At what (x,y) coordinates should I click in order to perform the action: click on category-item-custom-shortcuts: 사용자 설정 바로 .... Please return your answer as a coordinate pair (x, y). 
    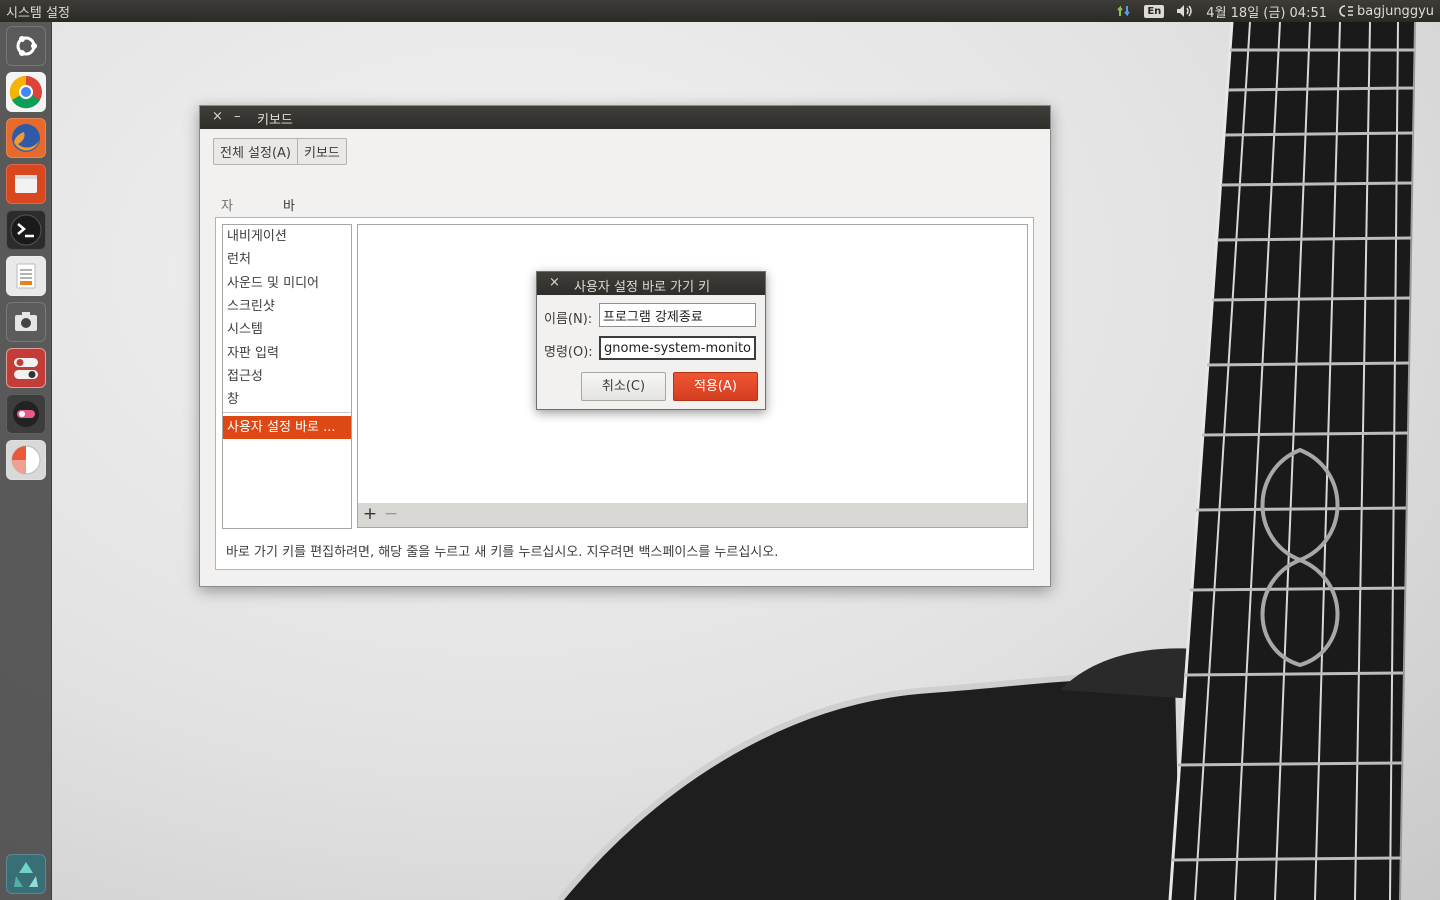
    Looking at the image, I should click on (287, 427).